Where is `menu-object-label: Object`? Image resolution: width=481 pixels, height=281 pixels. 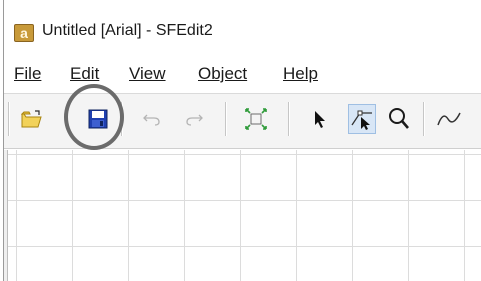 menu-object-label: Object is located at coordinates (223, 73).